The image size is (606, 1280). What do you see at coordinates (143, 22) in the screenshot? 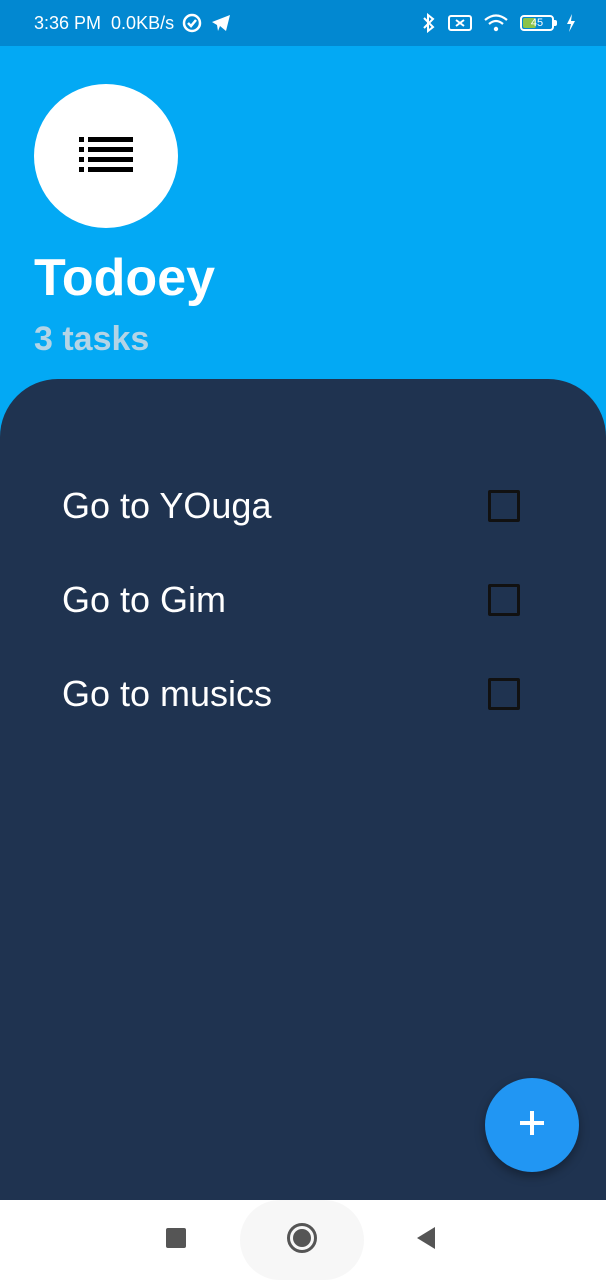
I see `network-speed: 0.0KB/s` at bounding box center [143, 22].